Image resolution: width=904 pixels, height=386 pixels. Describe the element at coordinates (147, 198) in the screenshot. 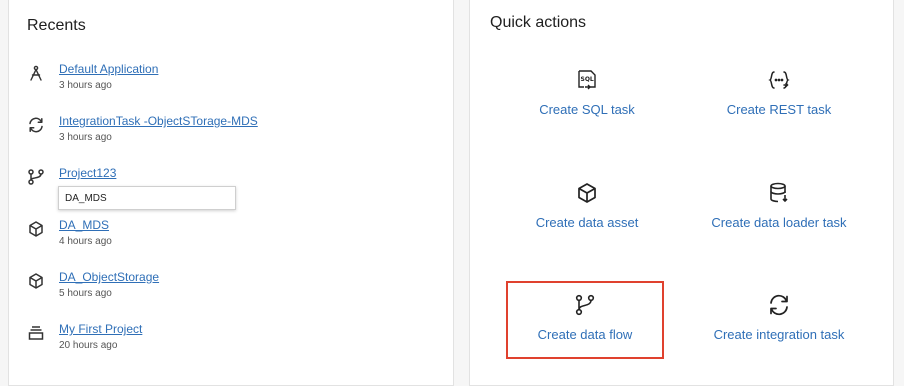

I see `tooltip: DA_MDS` at that location.